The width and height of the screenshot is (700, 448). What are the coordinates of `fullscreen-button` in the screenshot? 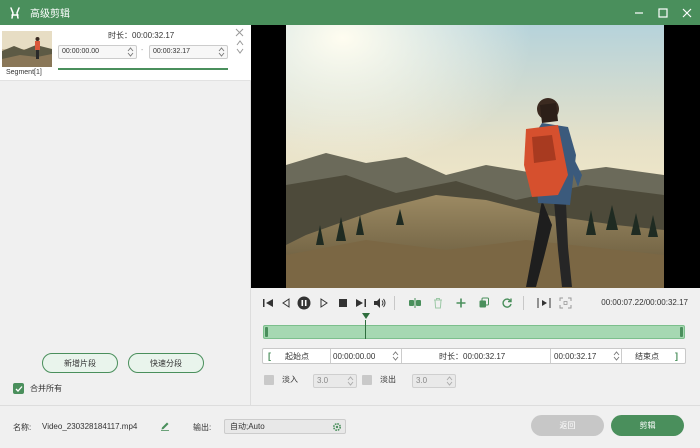 It's located at (565, 303).